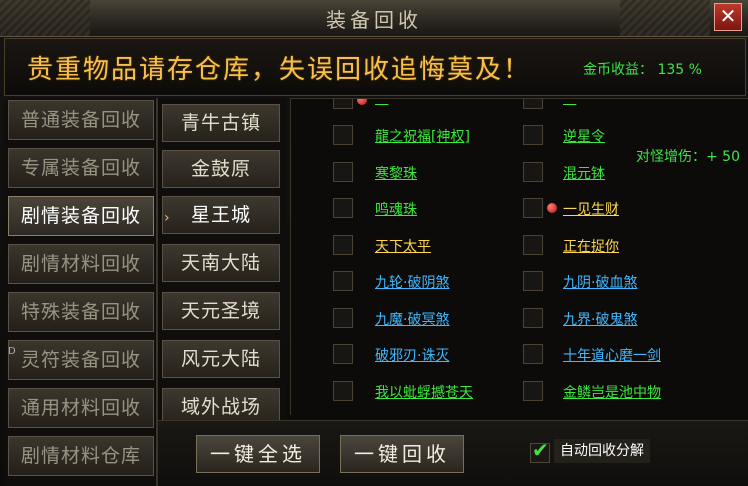 The height and width of the screenshot is (486, 748). What do you see at coordinates (396, 173) in the screenshot?
I see `item-name: 寒黎珠` at bounding box center [396, 173].